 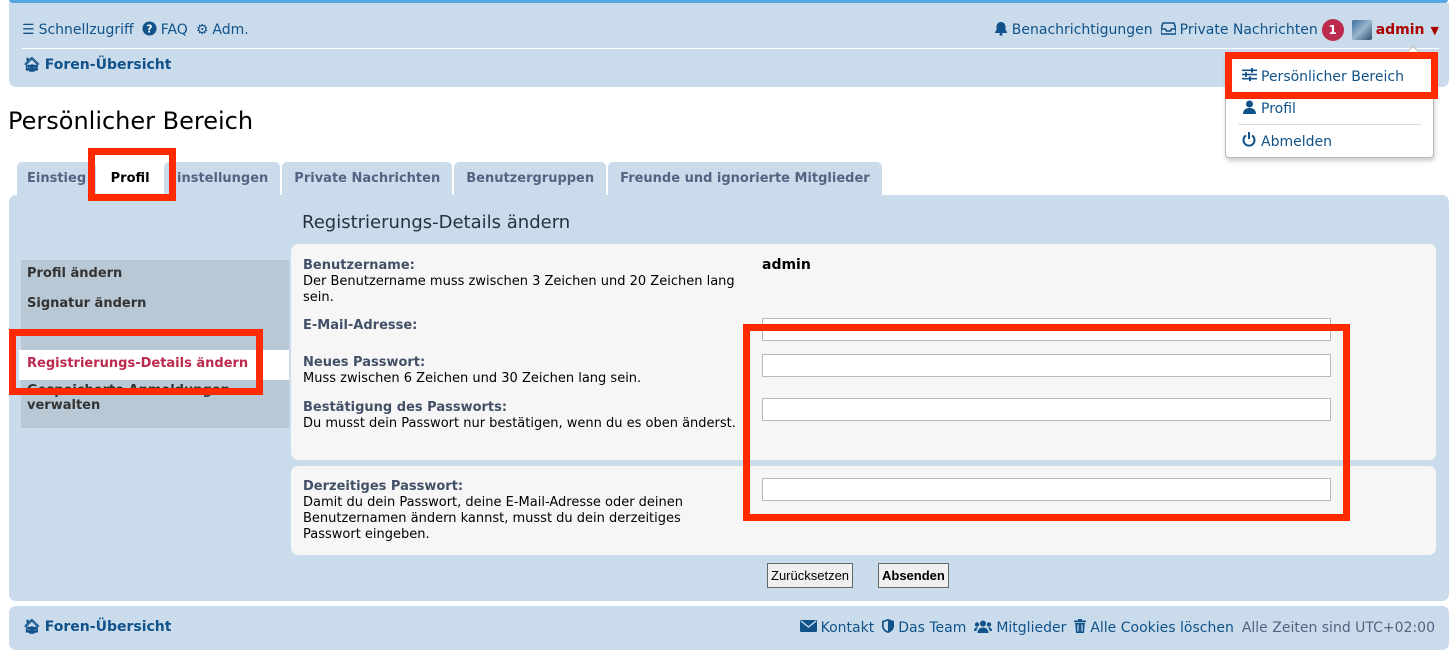 I want to click on private-messages-link: Private Nachrichten, so click(x=1238, y=30).